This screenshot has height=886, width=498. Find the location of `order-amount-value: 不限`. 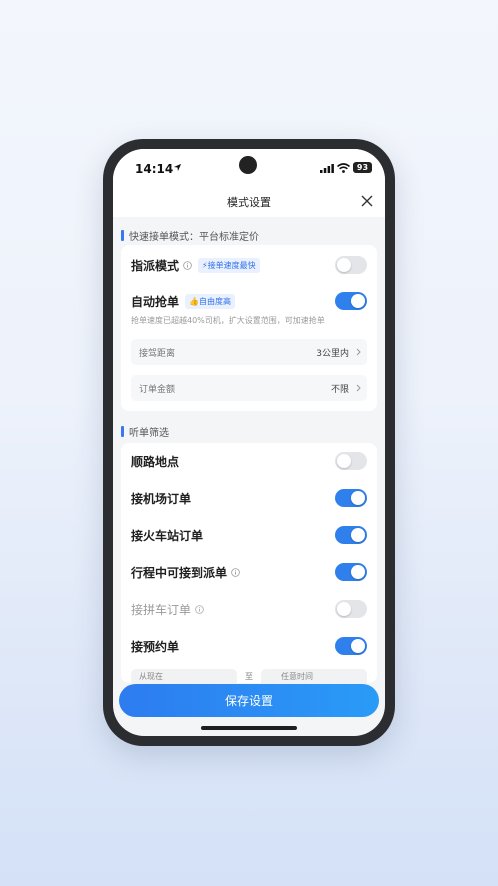

order-amount-value: 不限 is located at coordinates (339, 390).